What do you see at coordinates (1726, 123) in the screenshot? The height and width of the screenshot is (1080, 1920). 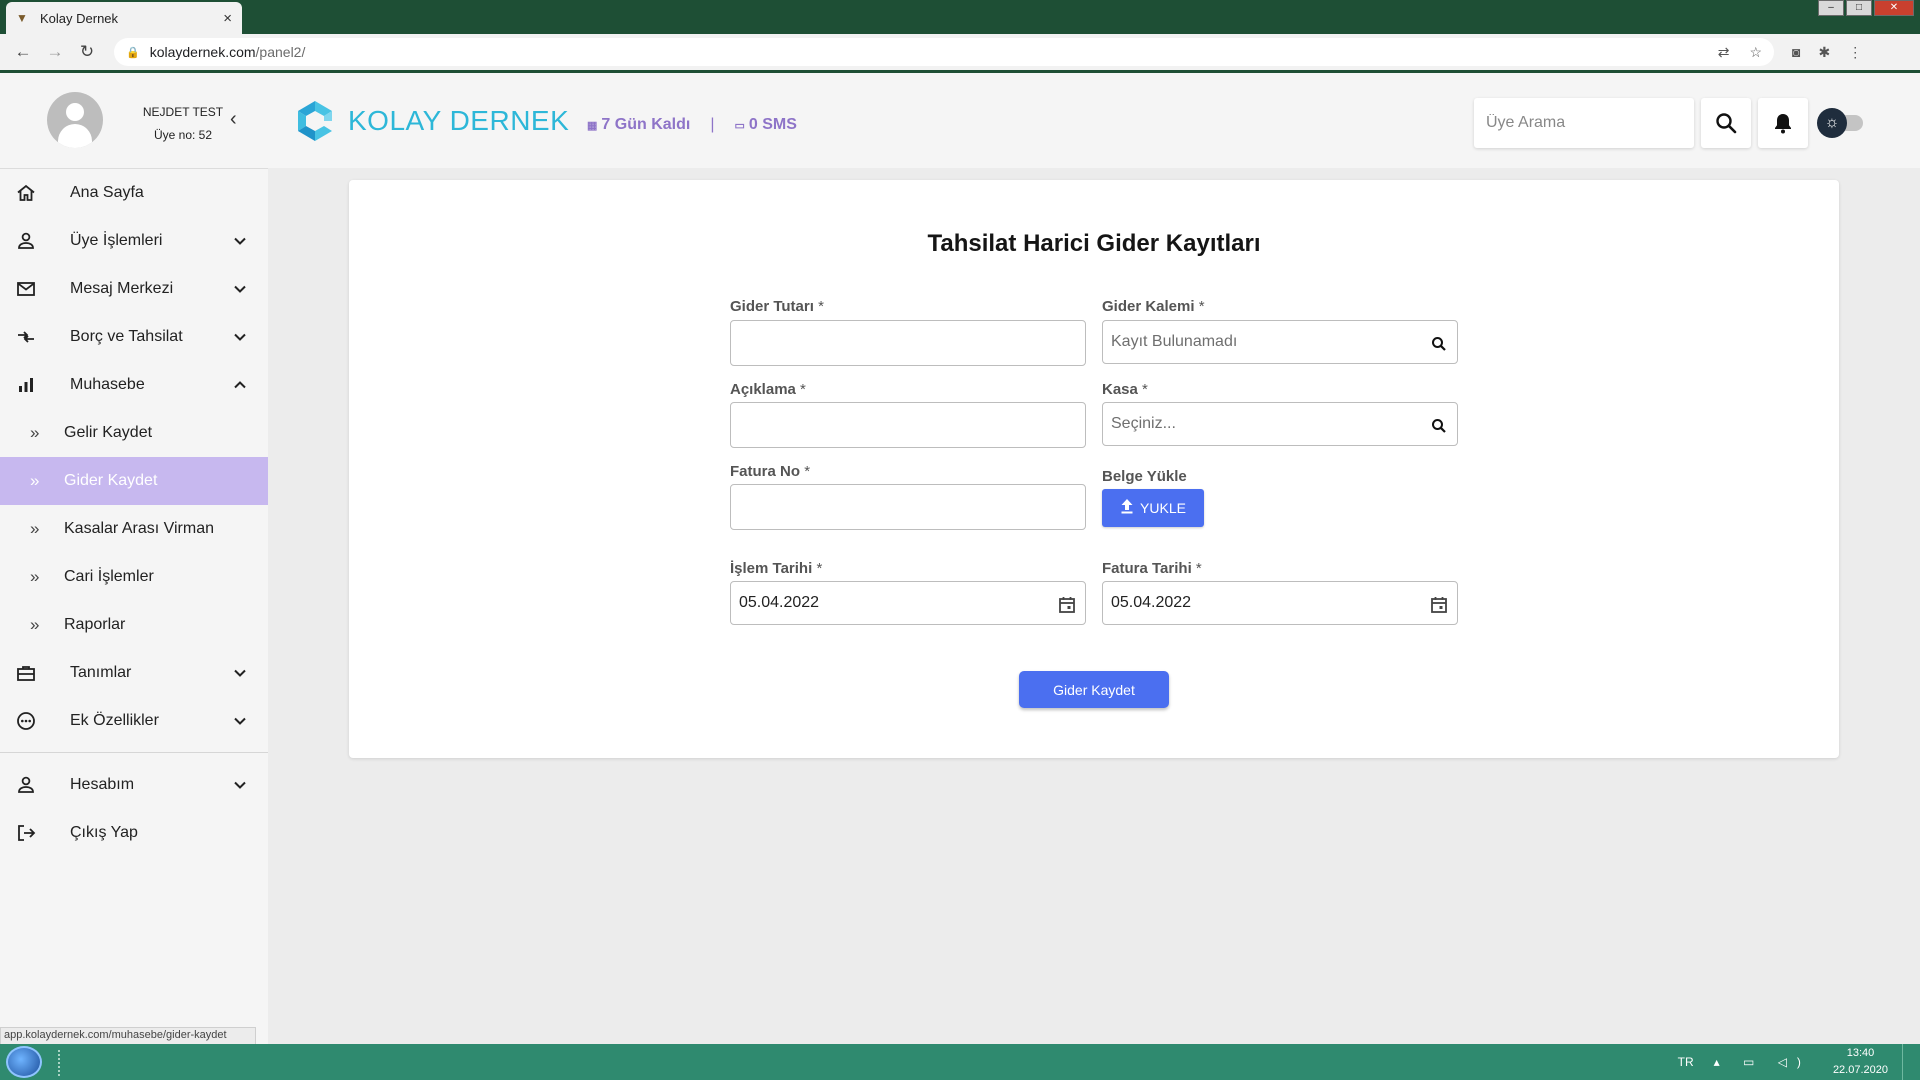 I see `search-button` at bounding box center [1726, 123].